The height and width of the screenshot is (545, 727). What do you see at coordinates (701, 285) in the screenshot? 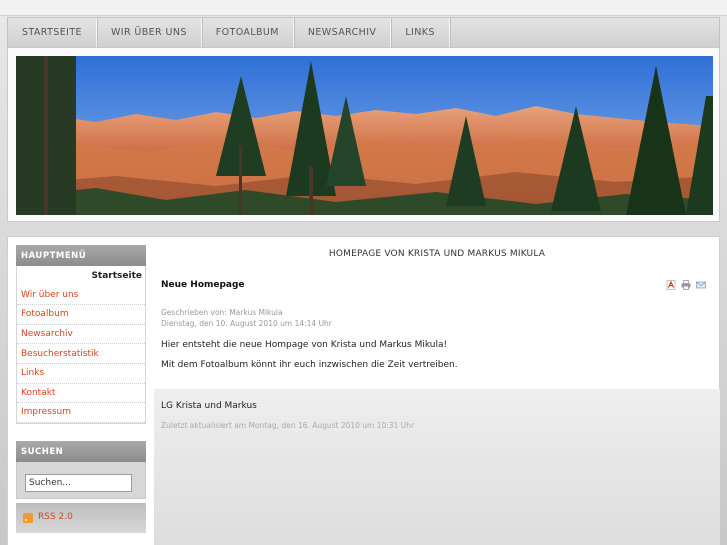
I see `email-icon` at bounding box center [701, 285].